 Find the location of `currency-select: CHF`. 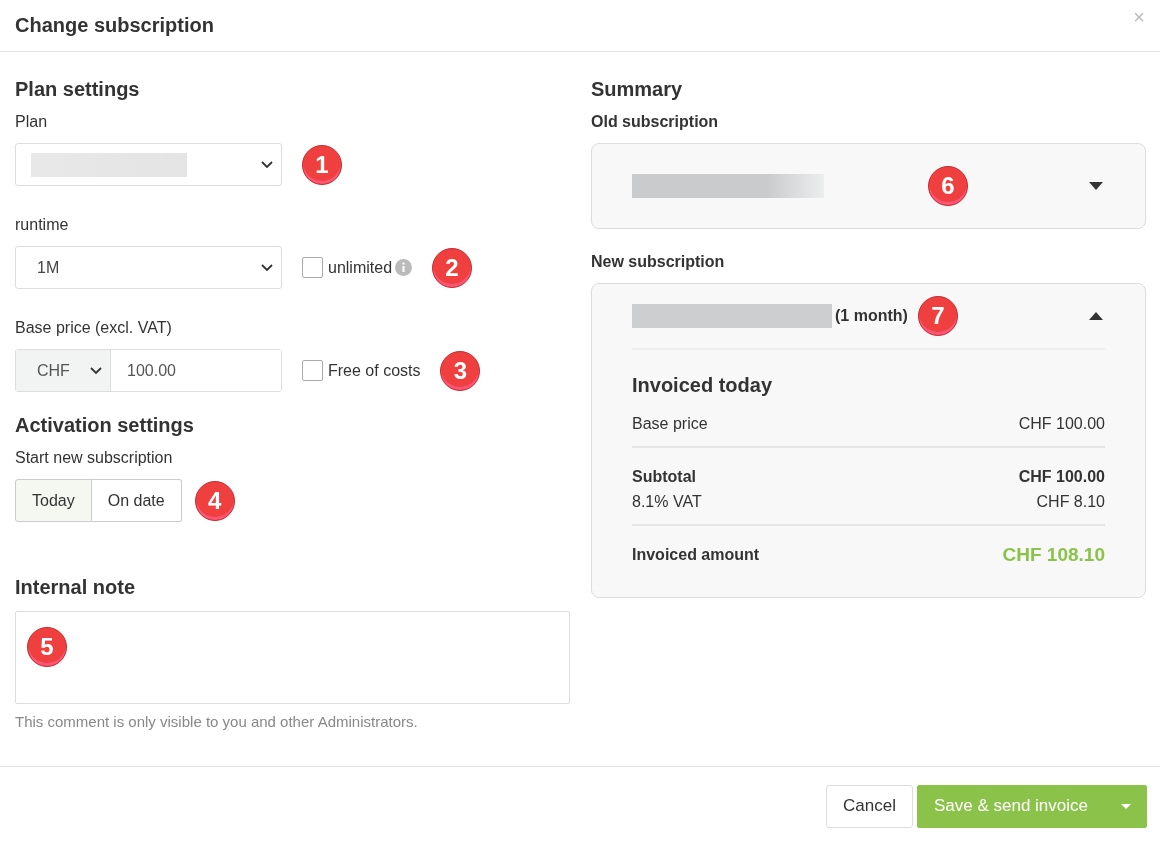

currency-select: CHF is located at coordinates (63, 370).